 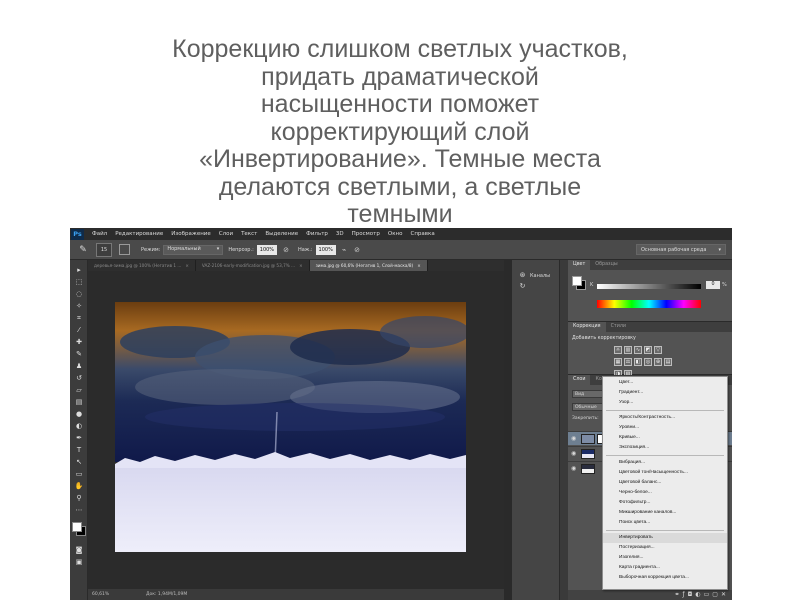 I want to click on vibrance-icon: ▽, so click(x=658, y=350).